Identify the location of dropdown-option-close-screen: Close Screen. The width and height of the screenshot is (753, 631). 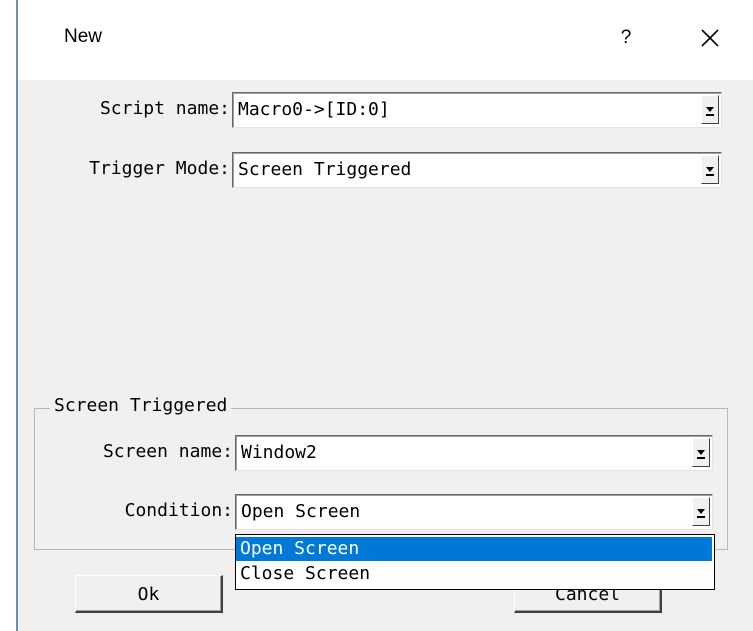
(474, 574).